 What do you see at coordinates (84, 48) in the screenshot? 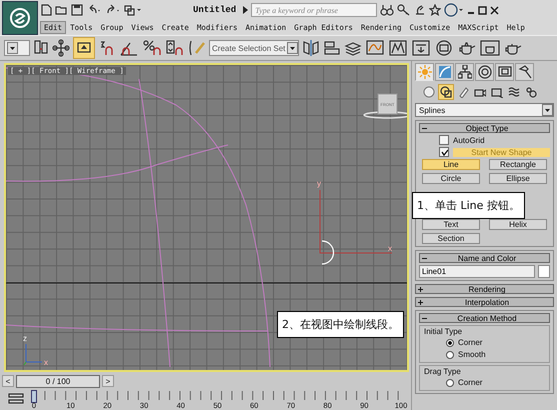
I see `window-crossing-icon` at bounding box center [84, 48].